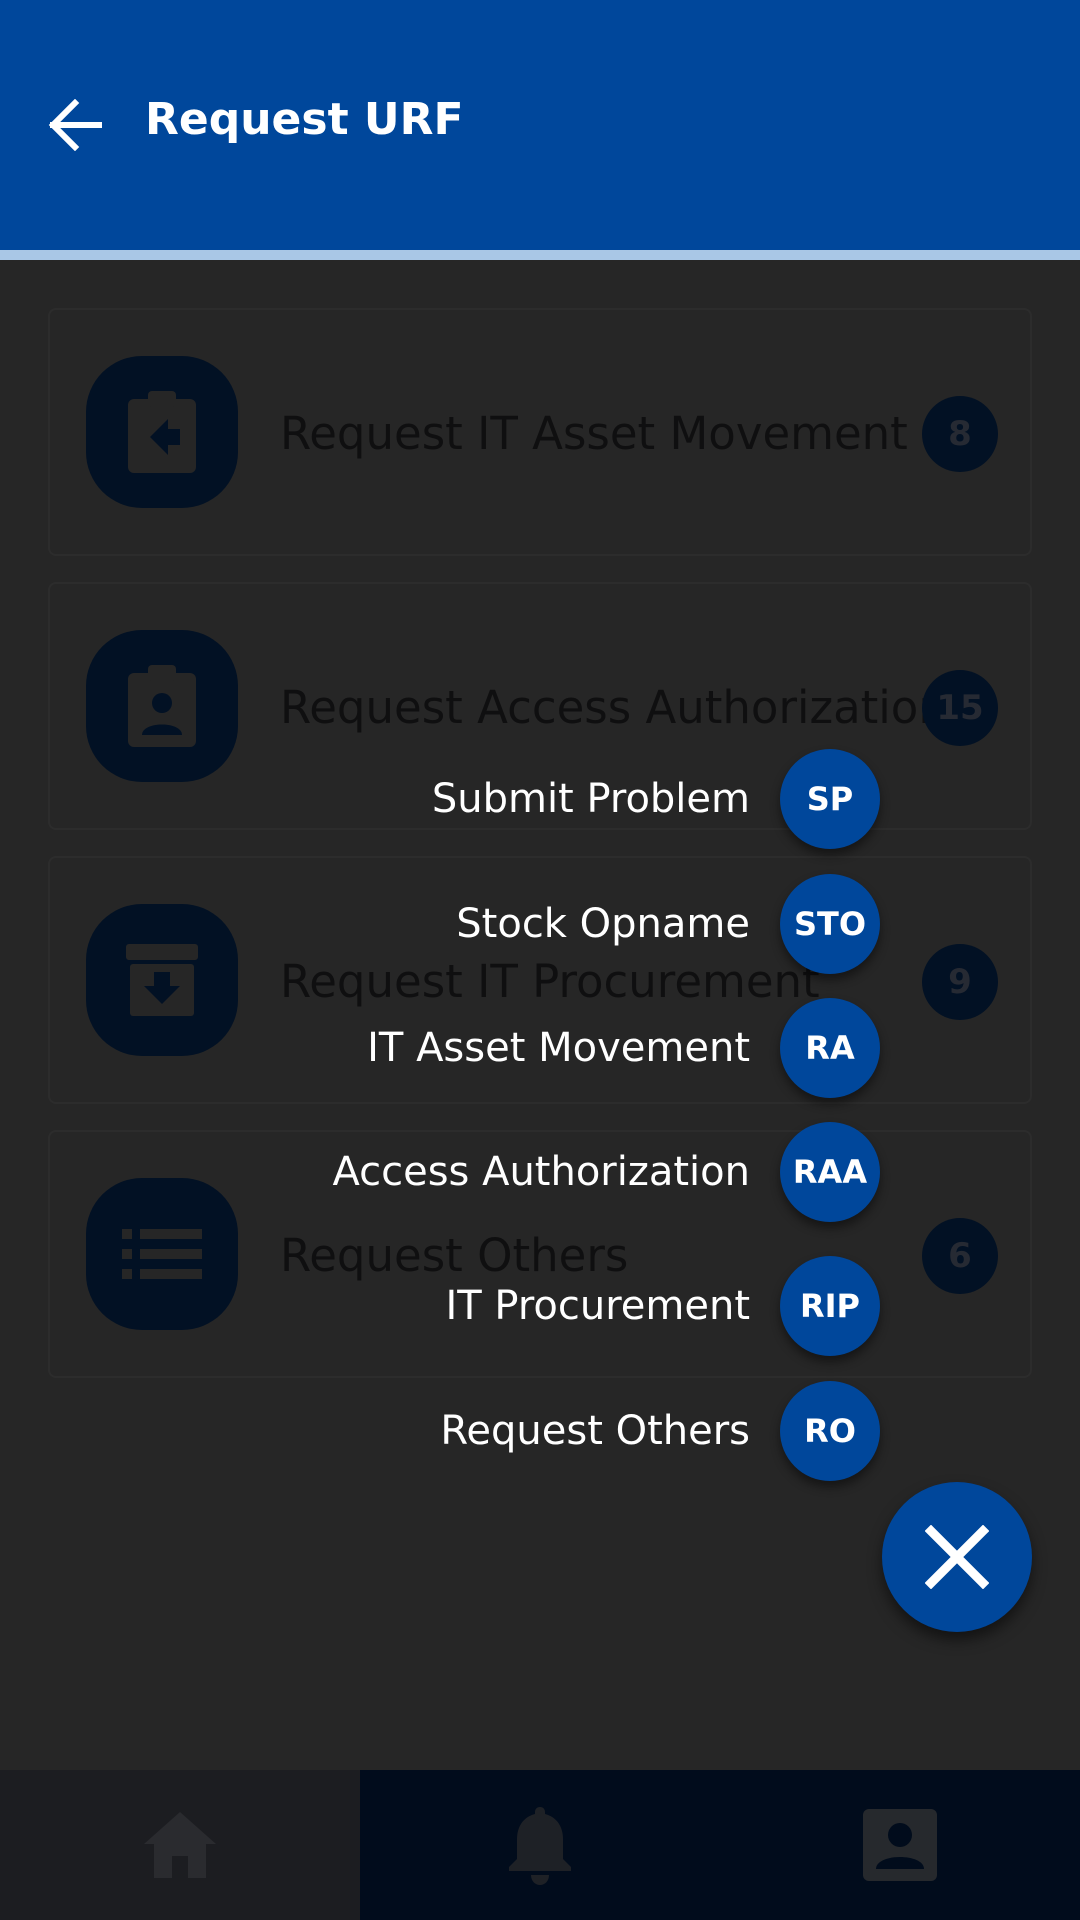 This screenshot has height=1920, width=1080. What do you see at coordinates (594, 433) in the screenshot?
I see `card-label: Request IT Asset Movement` at bounding box center [594, 433].